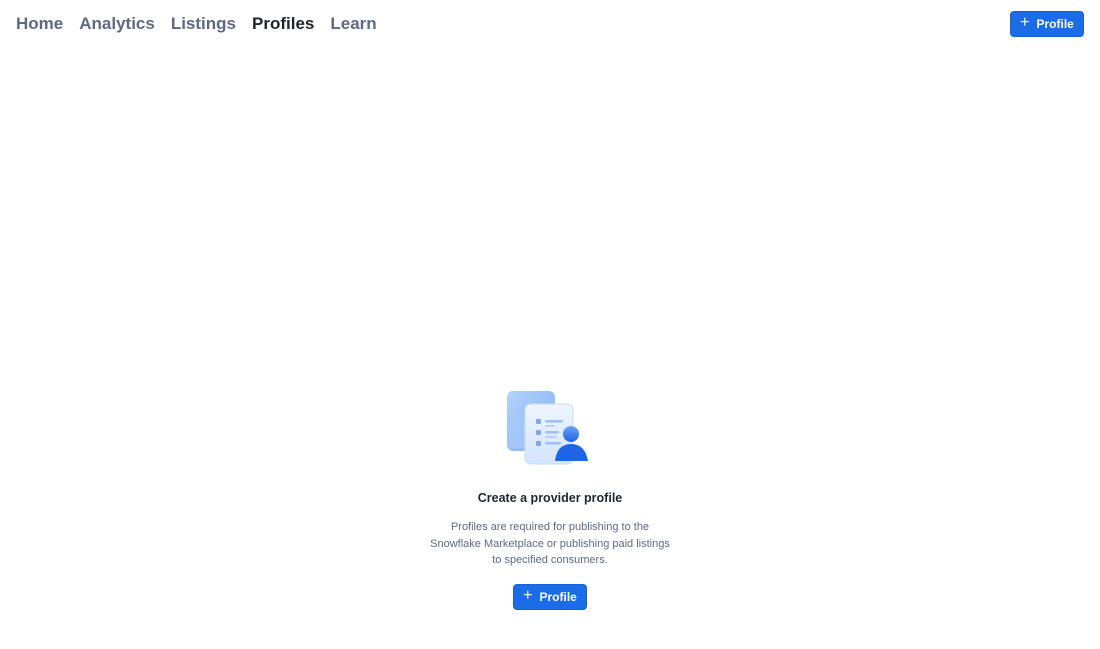 The image size is (1100, 649). What do you see at coordinates (558, 596) in the screenshot?
I see `create-profile-button-label: Profile` at bounding box center [558, 596].